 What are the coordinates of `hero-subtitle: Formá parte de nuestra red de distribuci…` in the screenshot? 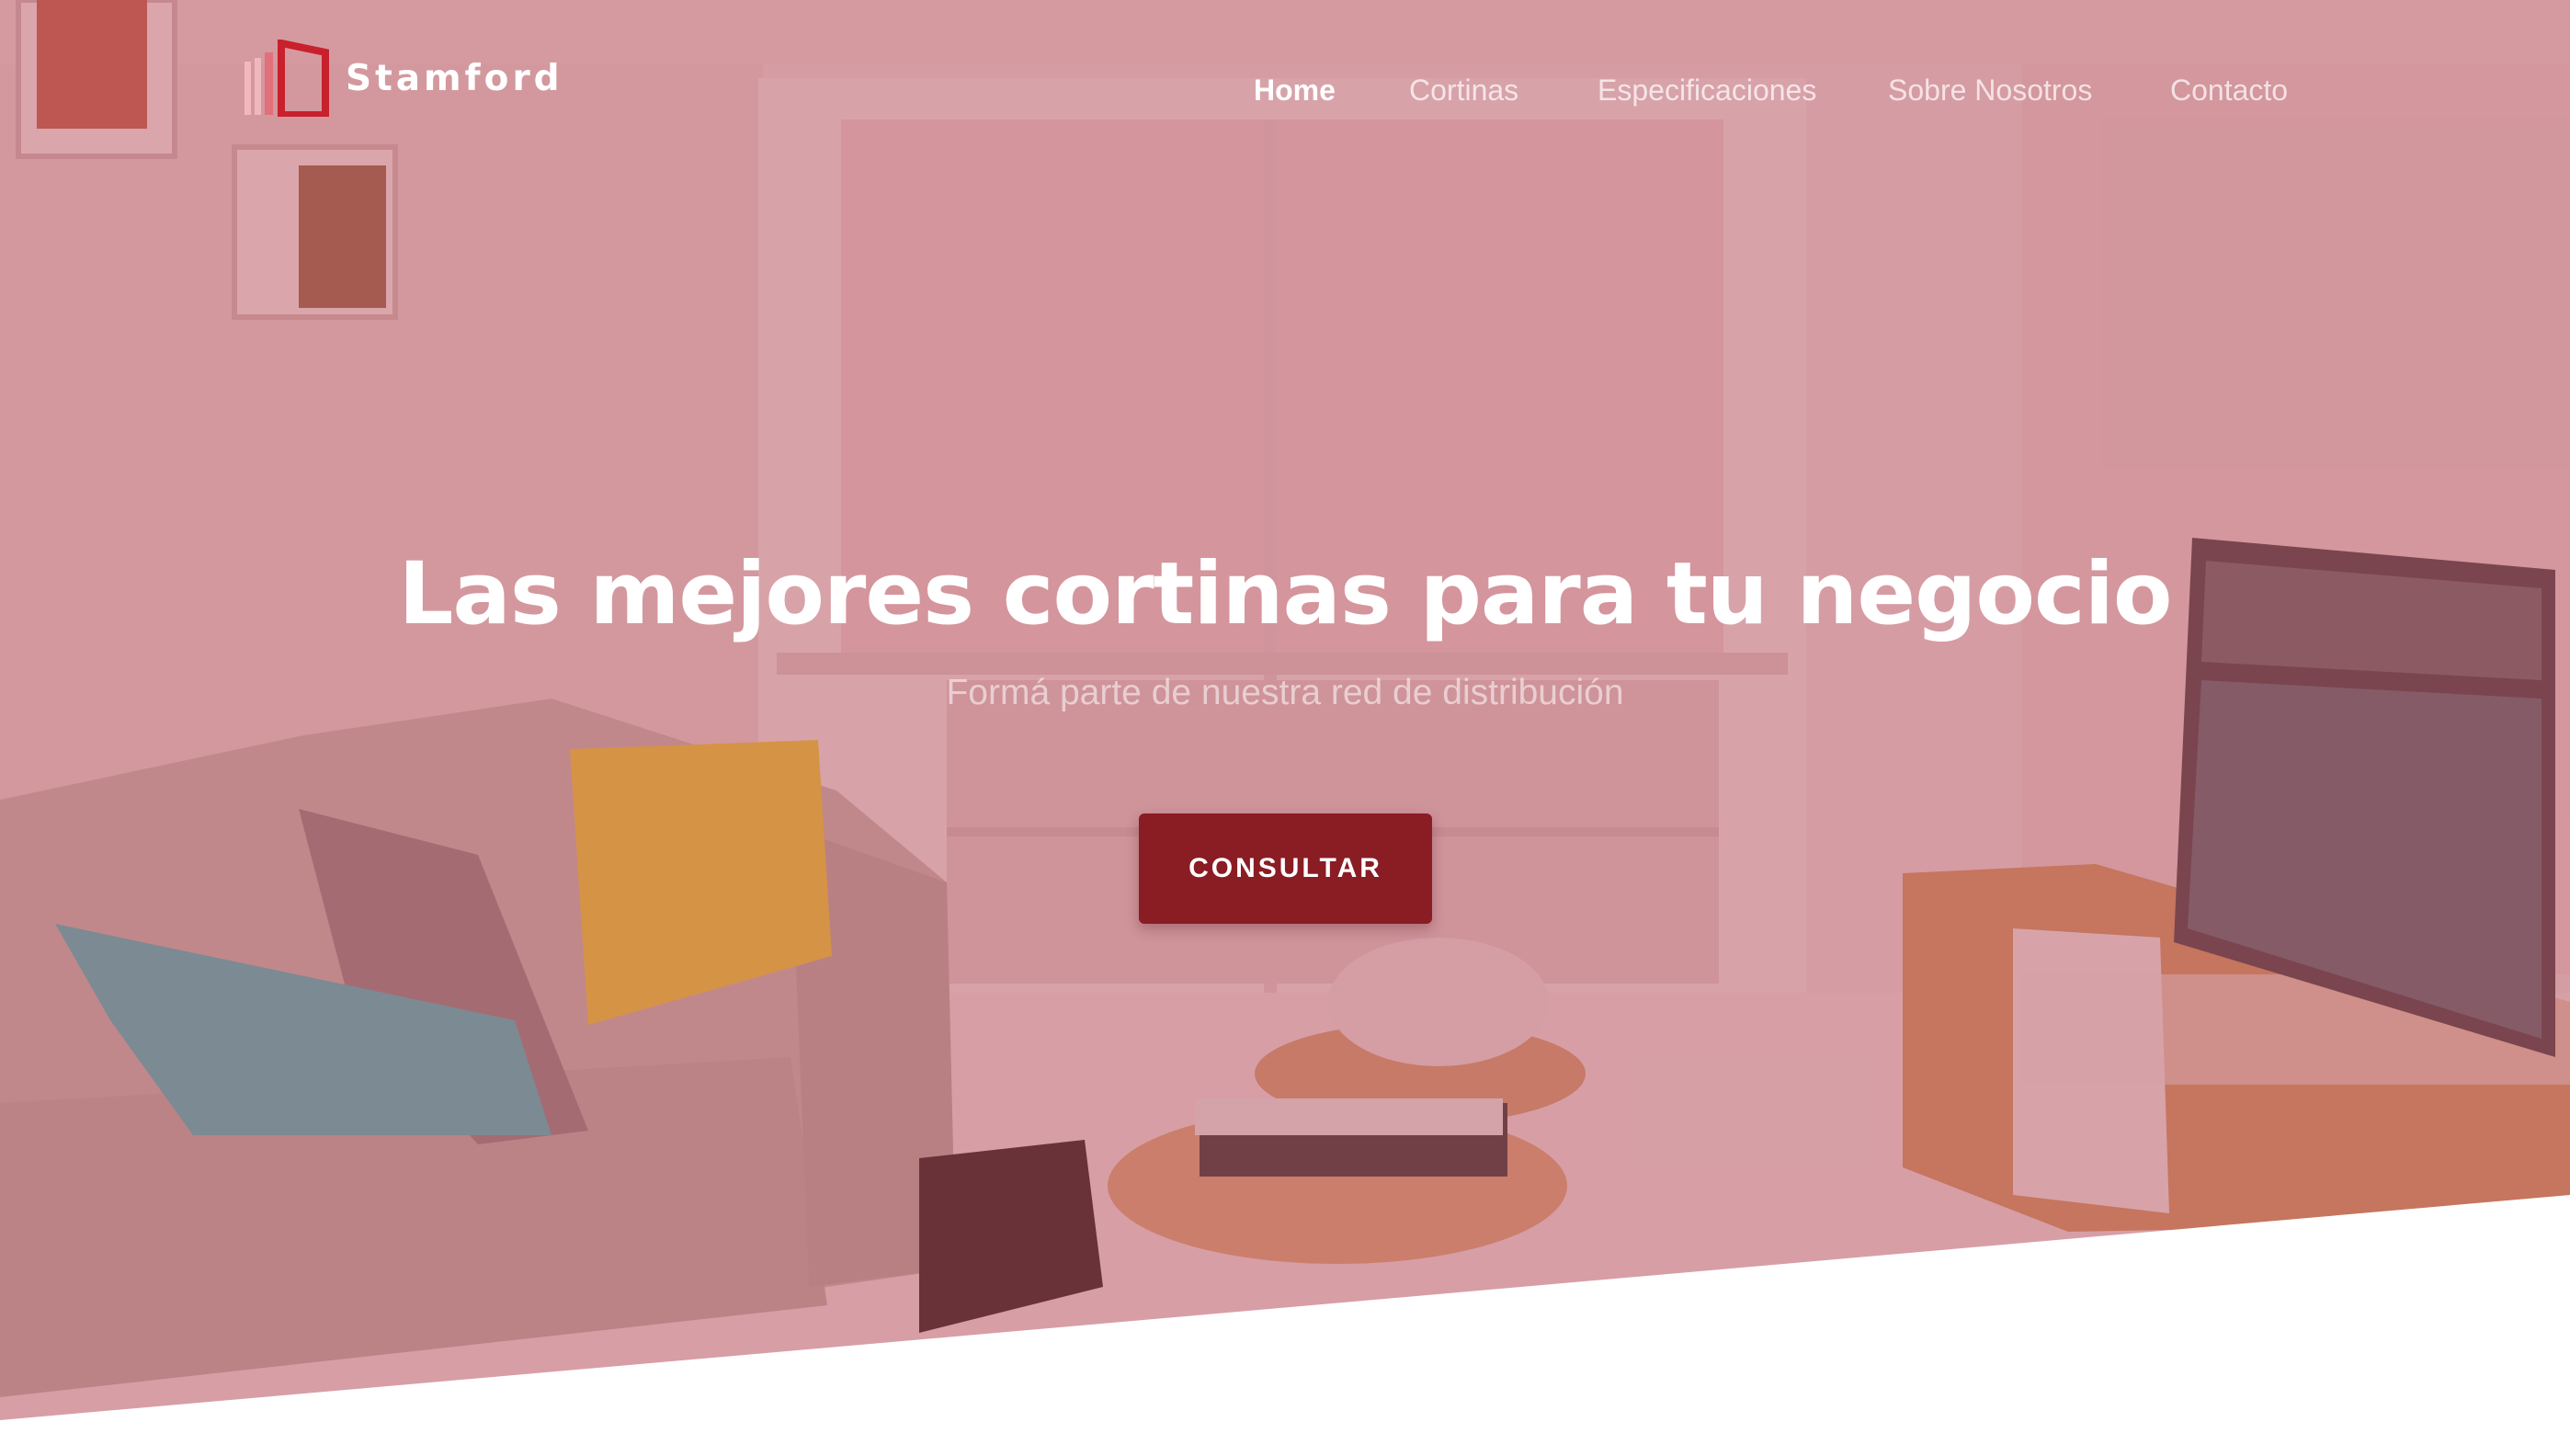 It's located at (1285, 692).